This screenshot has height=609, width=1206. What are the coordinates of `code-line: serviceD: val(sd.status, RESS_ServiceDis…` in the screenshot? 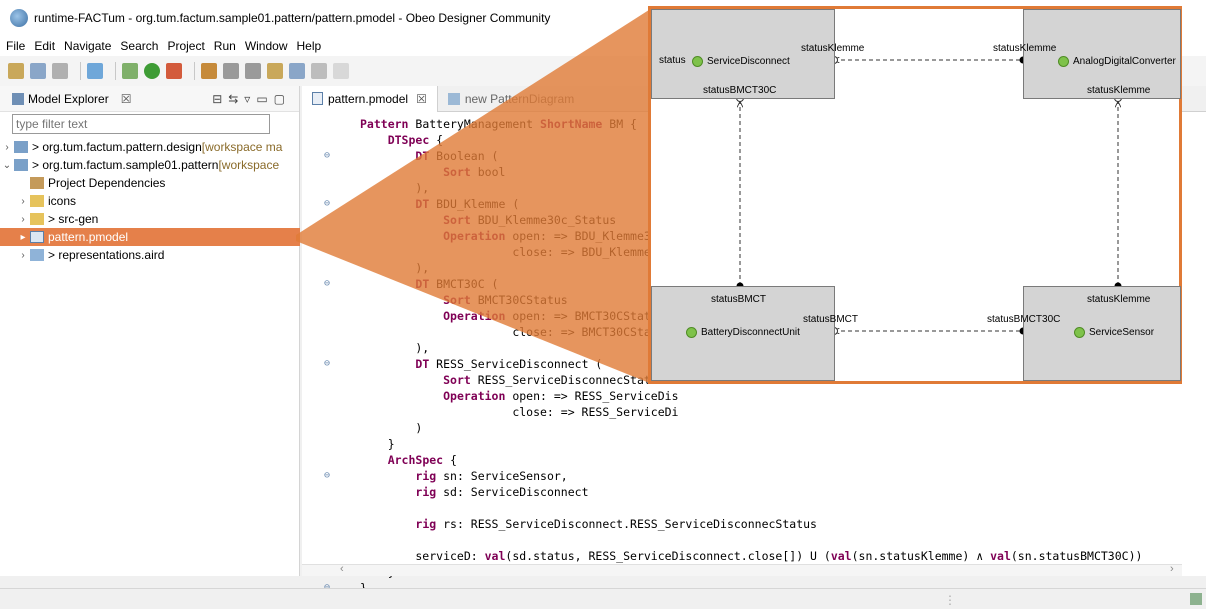 It's located at (751, 556).